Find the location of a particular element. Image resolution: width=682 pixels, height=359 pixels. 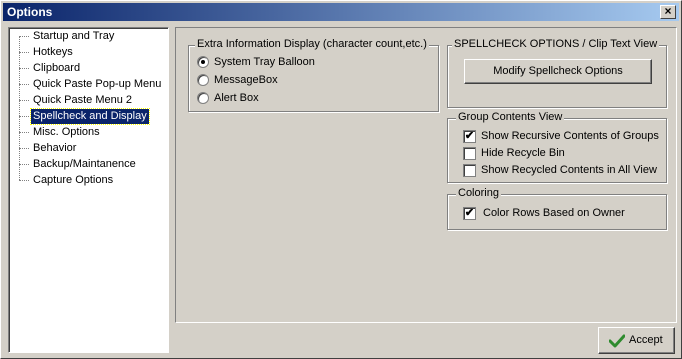

tree-item-label: Backup/Maintanence is located at coordinates (84, 164).